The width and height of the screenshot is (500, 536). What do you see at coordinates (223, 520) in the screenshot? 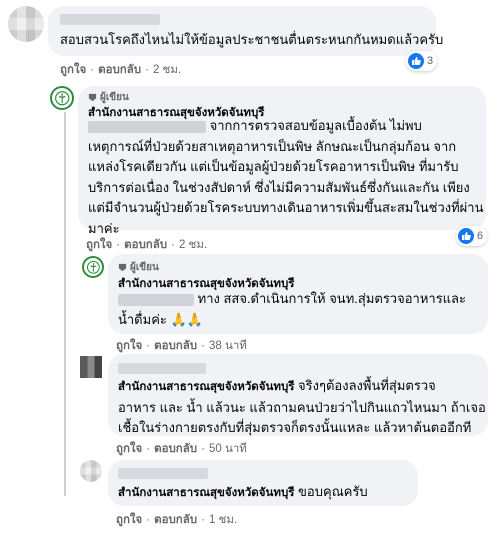
I see `timestamp: 1 ชม.` at bounding box center [223, 520].